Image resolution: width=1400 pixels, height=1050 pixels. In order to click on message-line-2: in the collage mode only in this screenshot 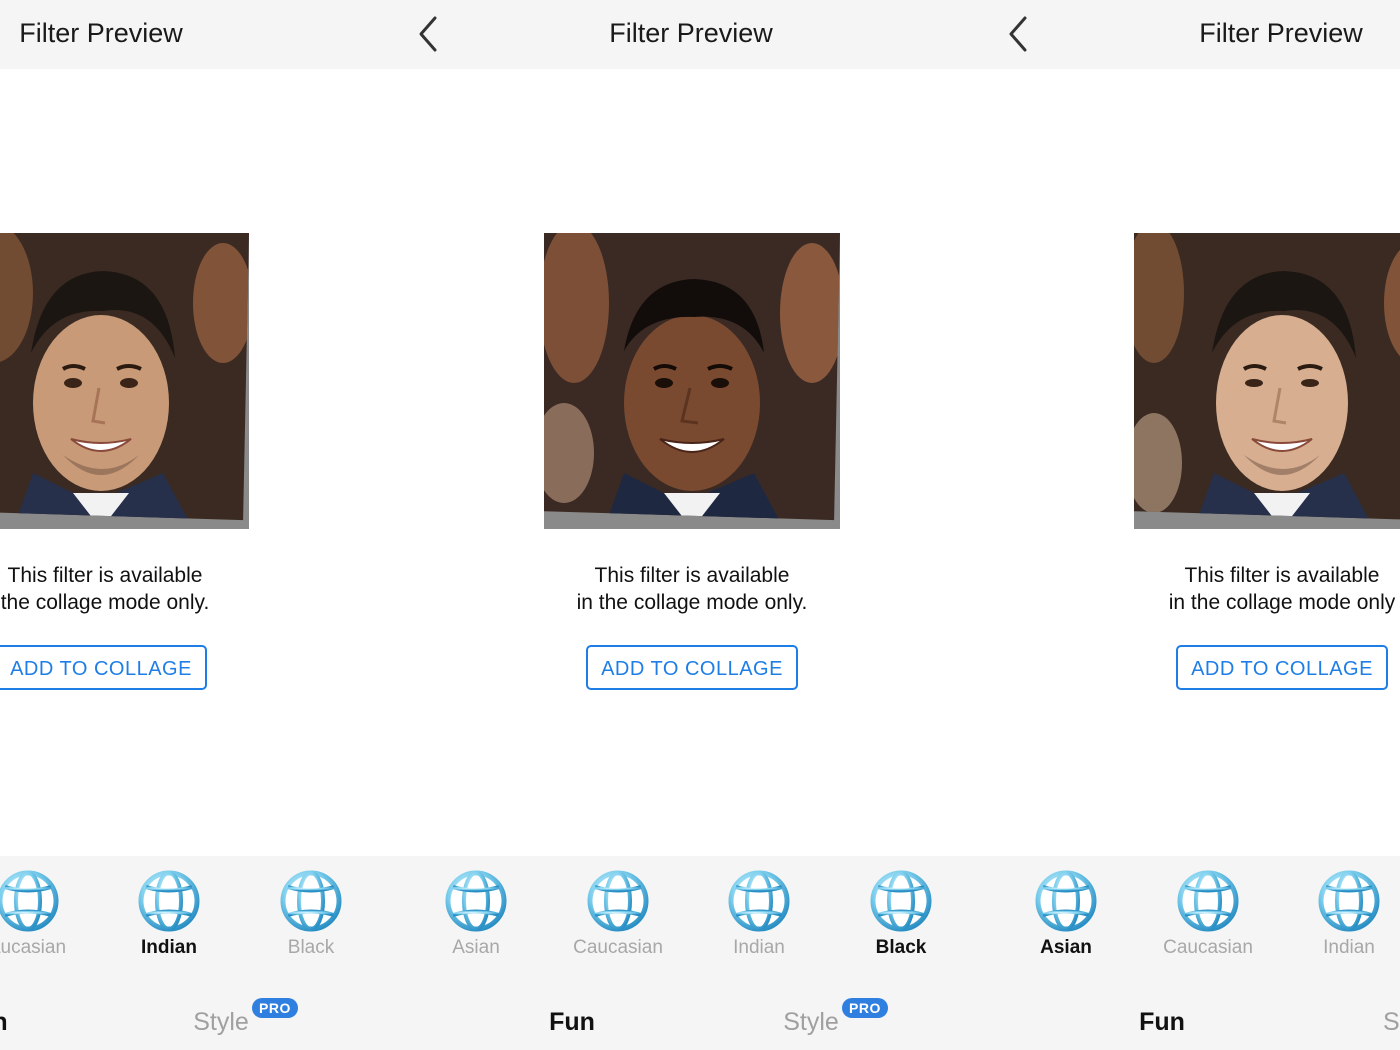, I will do `click(1282, 602)`.